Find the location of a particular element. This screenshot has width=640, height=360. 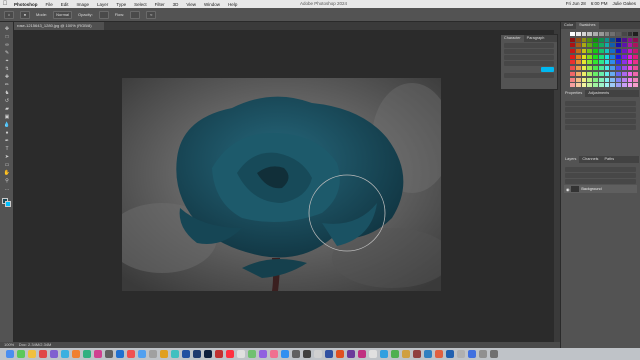

menu-help: Help is located at coordinates (232, 4).